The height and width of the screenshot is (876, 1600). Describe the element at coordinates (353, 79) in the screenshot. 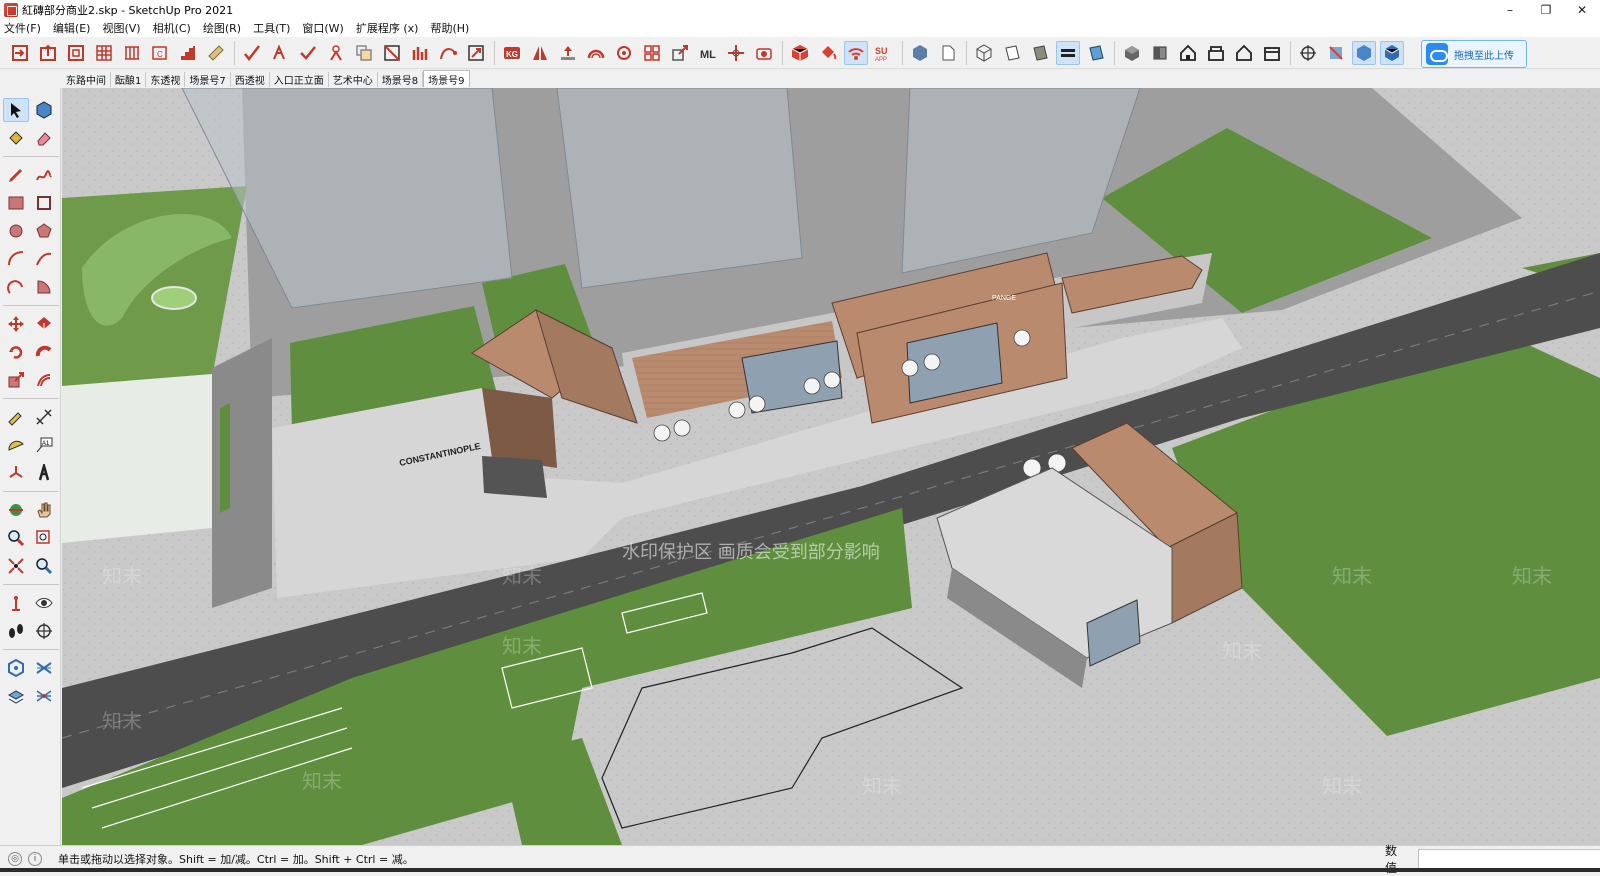

I see `scene-tab: 艺术中心` at that location.